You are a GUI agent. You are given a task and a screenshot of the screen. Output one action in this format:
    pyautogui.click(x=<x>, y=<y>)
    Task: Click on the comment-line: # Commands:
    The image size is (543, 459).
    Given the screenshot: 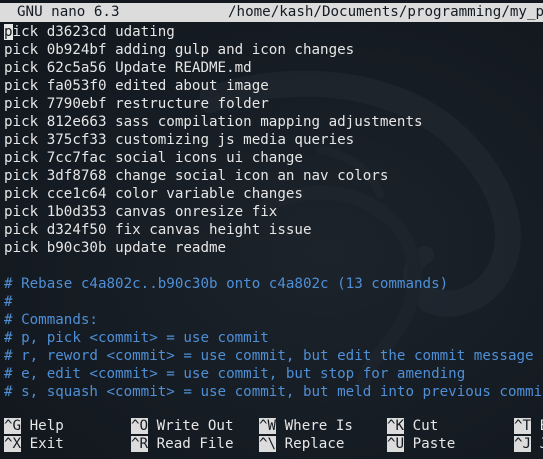 What is the action you would take?
    pyautogui.click(x=273, y=320)
    